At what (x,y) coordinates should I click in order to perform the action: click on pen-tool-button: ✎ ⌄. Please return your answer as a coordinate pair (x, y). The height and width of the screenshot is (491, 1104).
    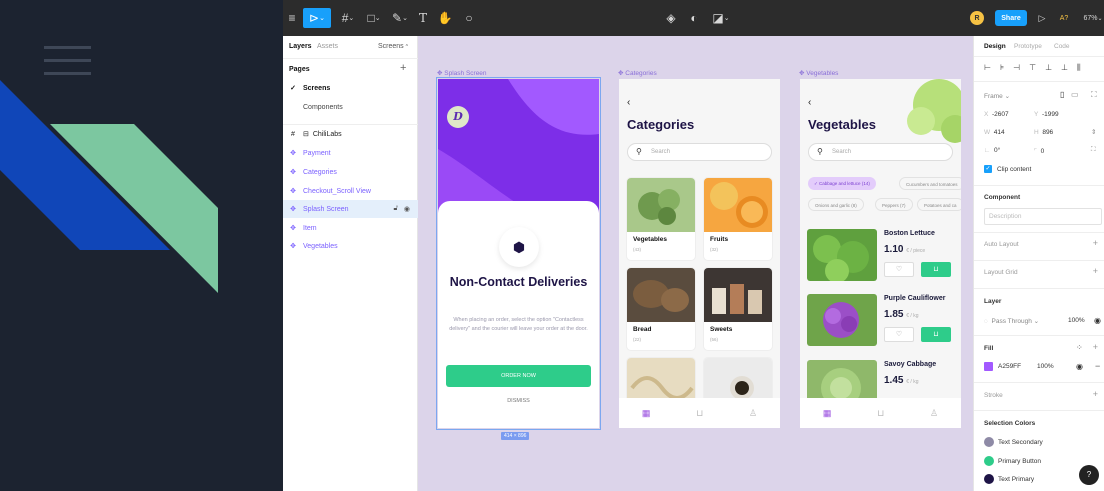
    Looking at the image, I should click on (400, 18).